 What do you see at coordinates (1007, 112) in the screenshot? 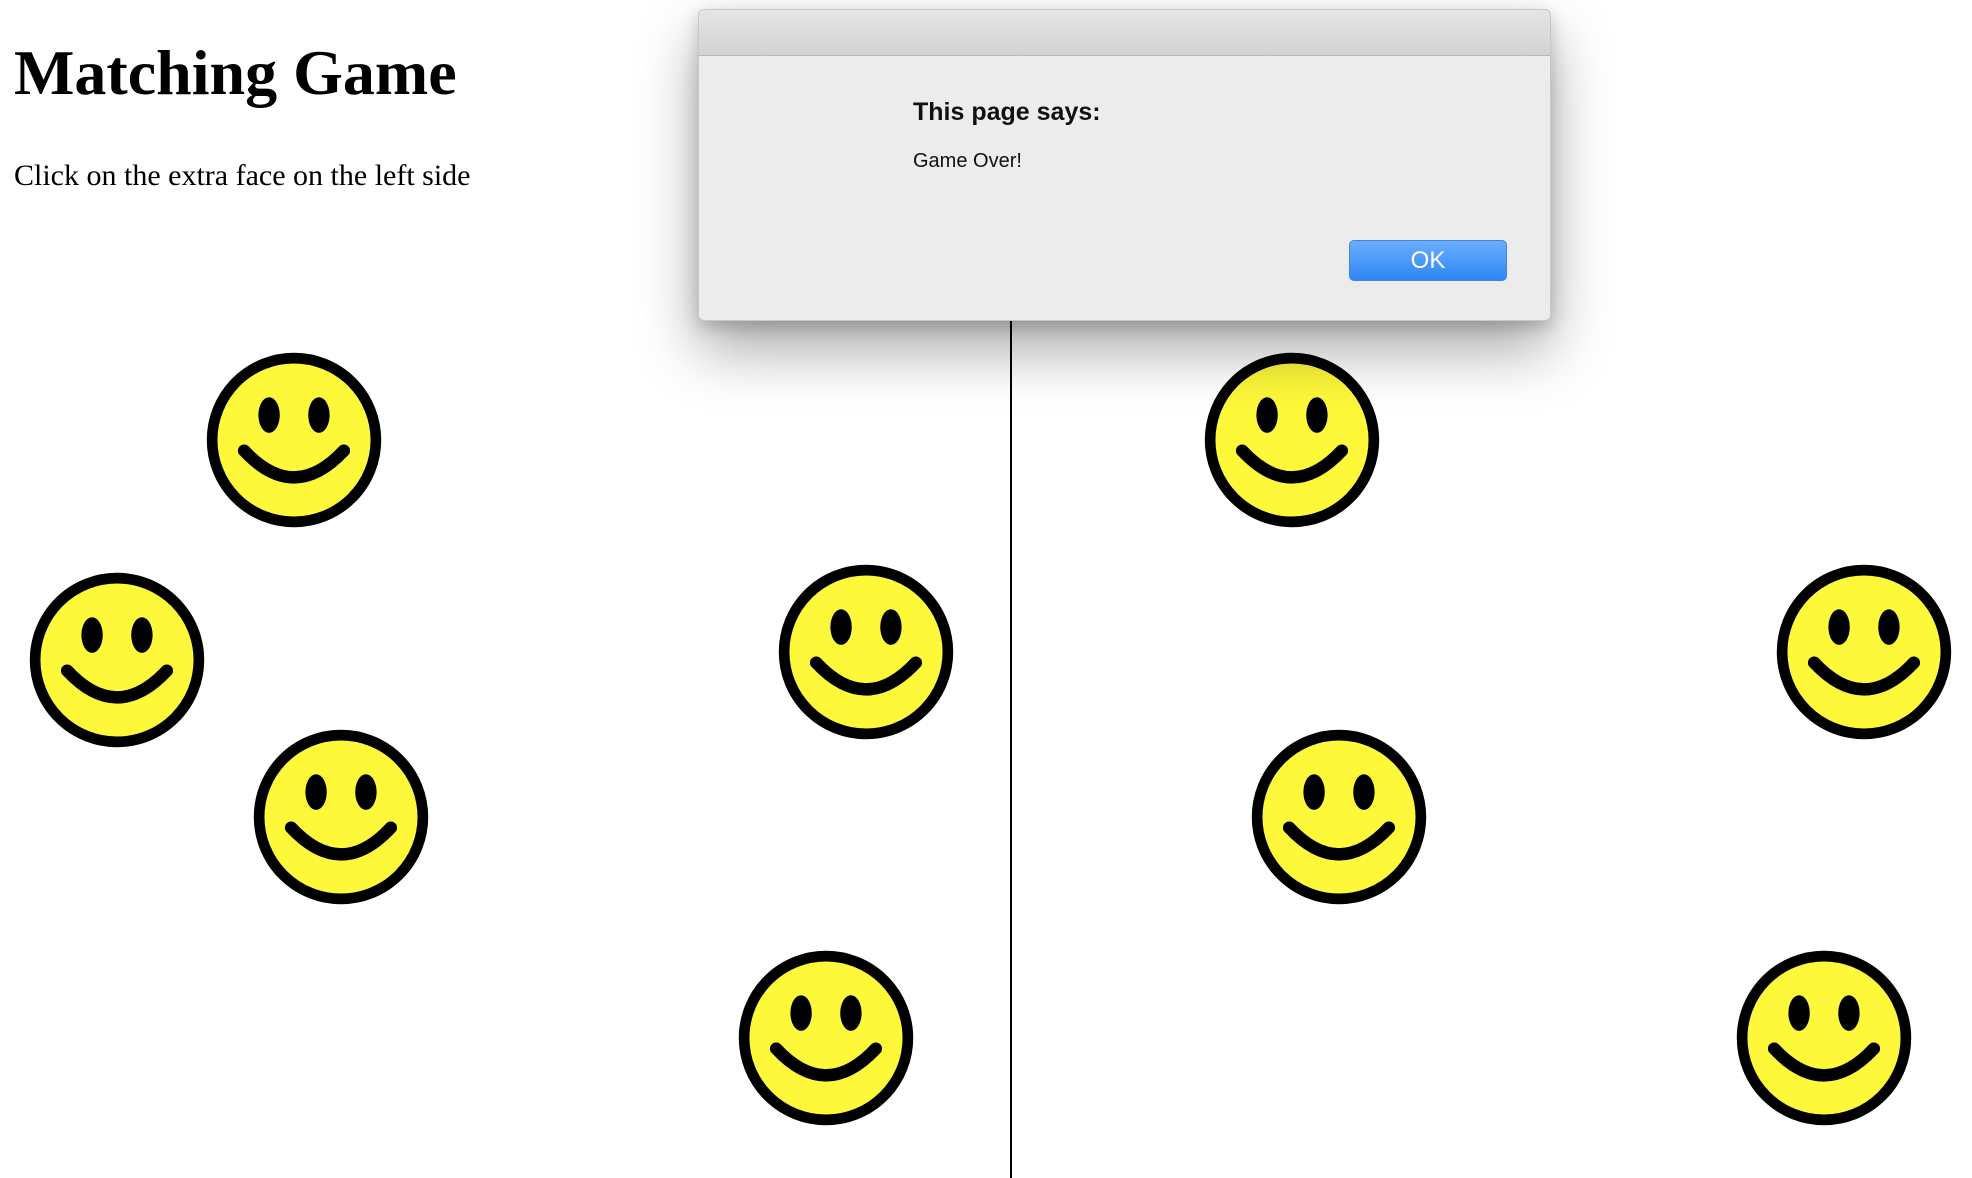
I see `dialog-heading: This page says:` at bounding box center [1007, 112].